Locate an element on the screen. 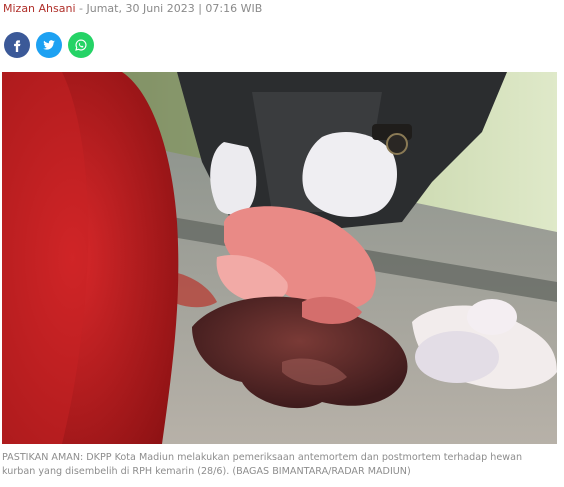  facebook-icon is located at coordinates (17, 46).